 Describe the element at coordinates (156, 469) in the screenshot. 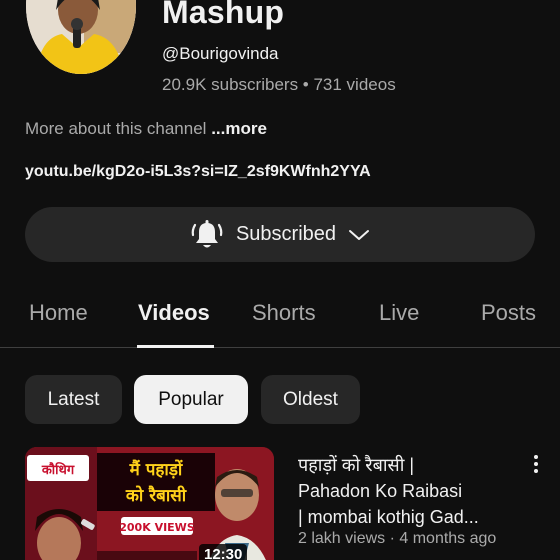

I see `thumb-text-line1: मैं पहाड़ों` at that location.